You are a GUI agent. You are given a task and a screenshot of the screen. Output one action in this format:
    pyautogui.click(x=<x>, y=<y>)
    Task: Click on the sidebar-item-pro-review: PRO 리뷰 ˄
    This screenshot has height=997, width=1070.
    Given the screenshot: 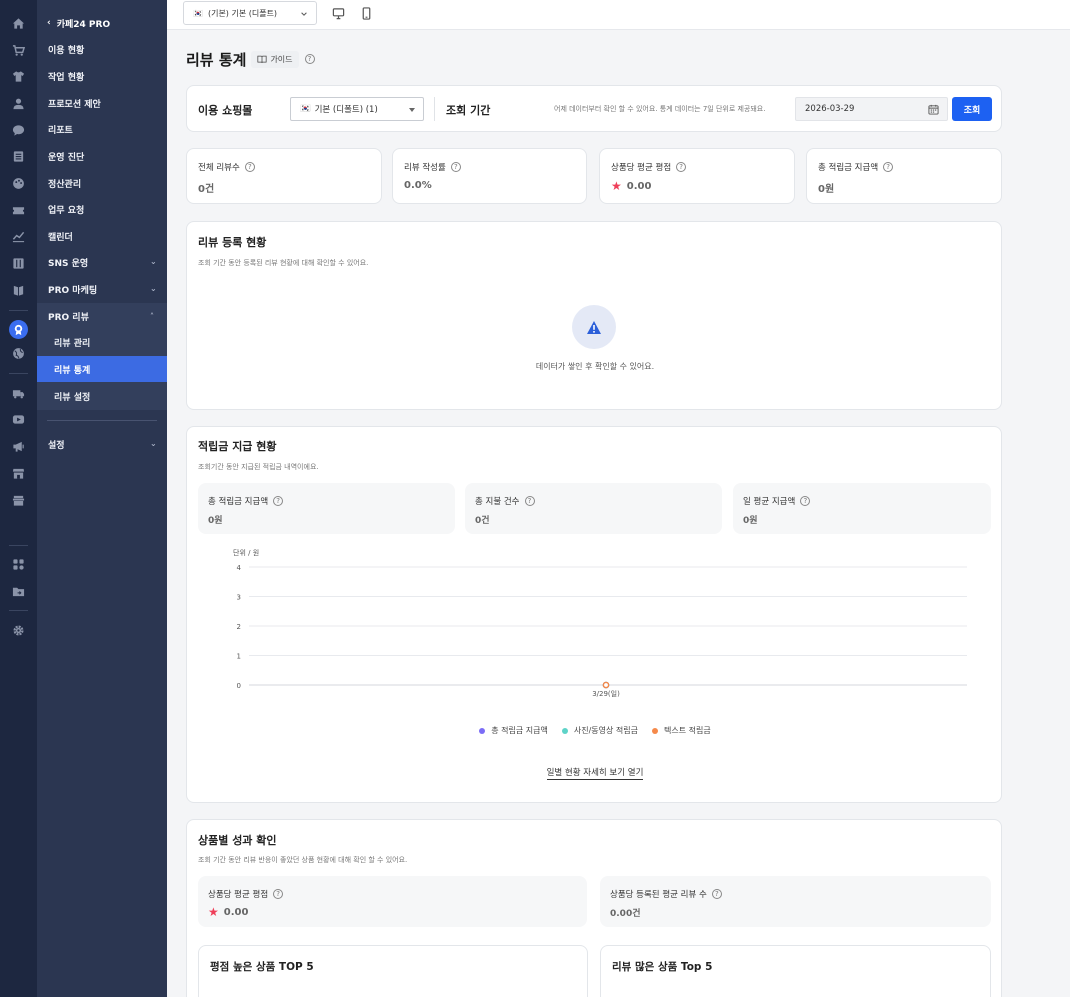 What is the action you would take?
    pyautogui.click(x=102, y=316)
    